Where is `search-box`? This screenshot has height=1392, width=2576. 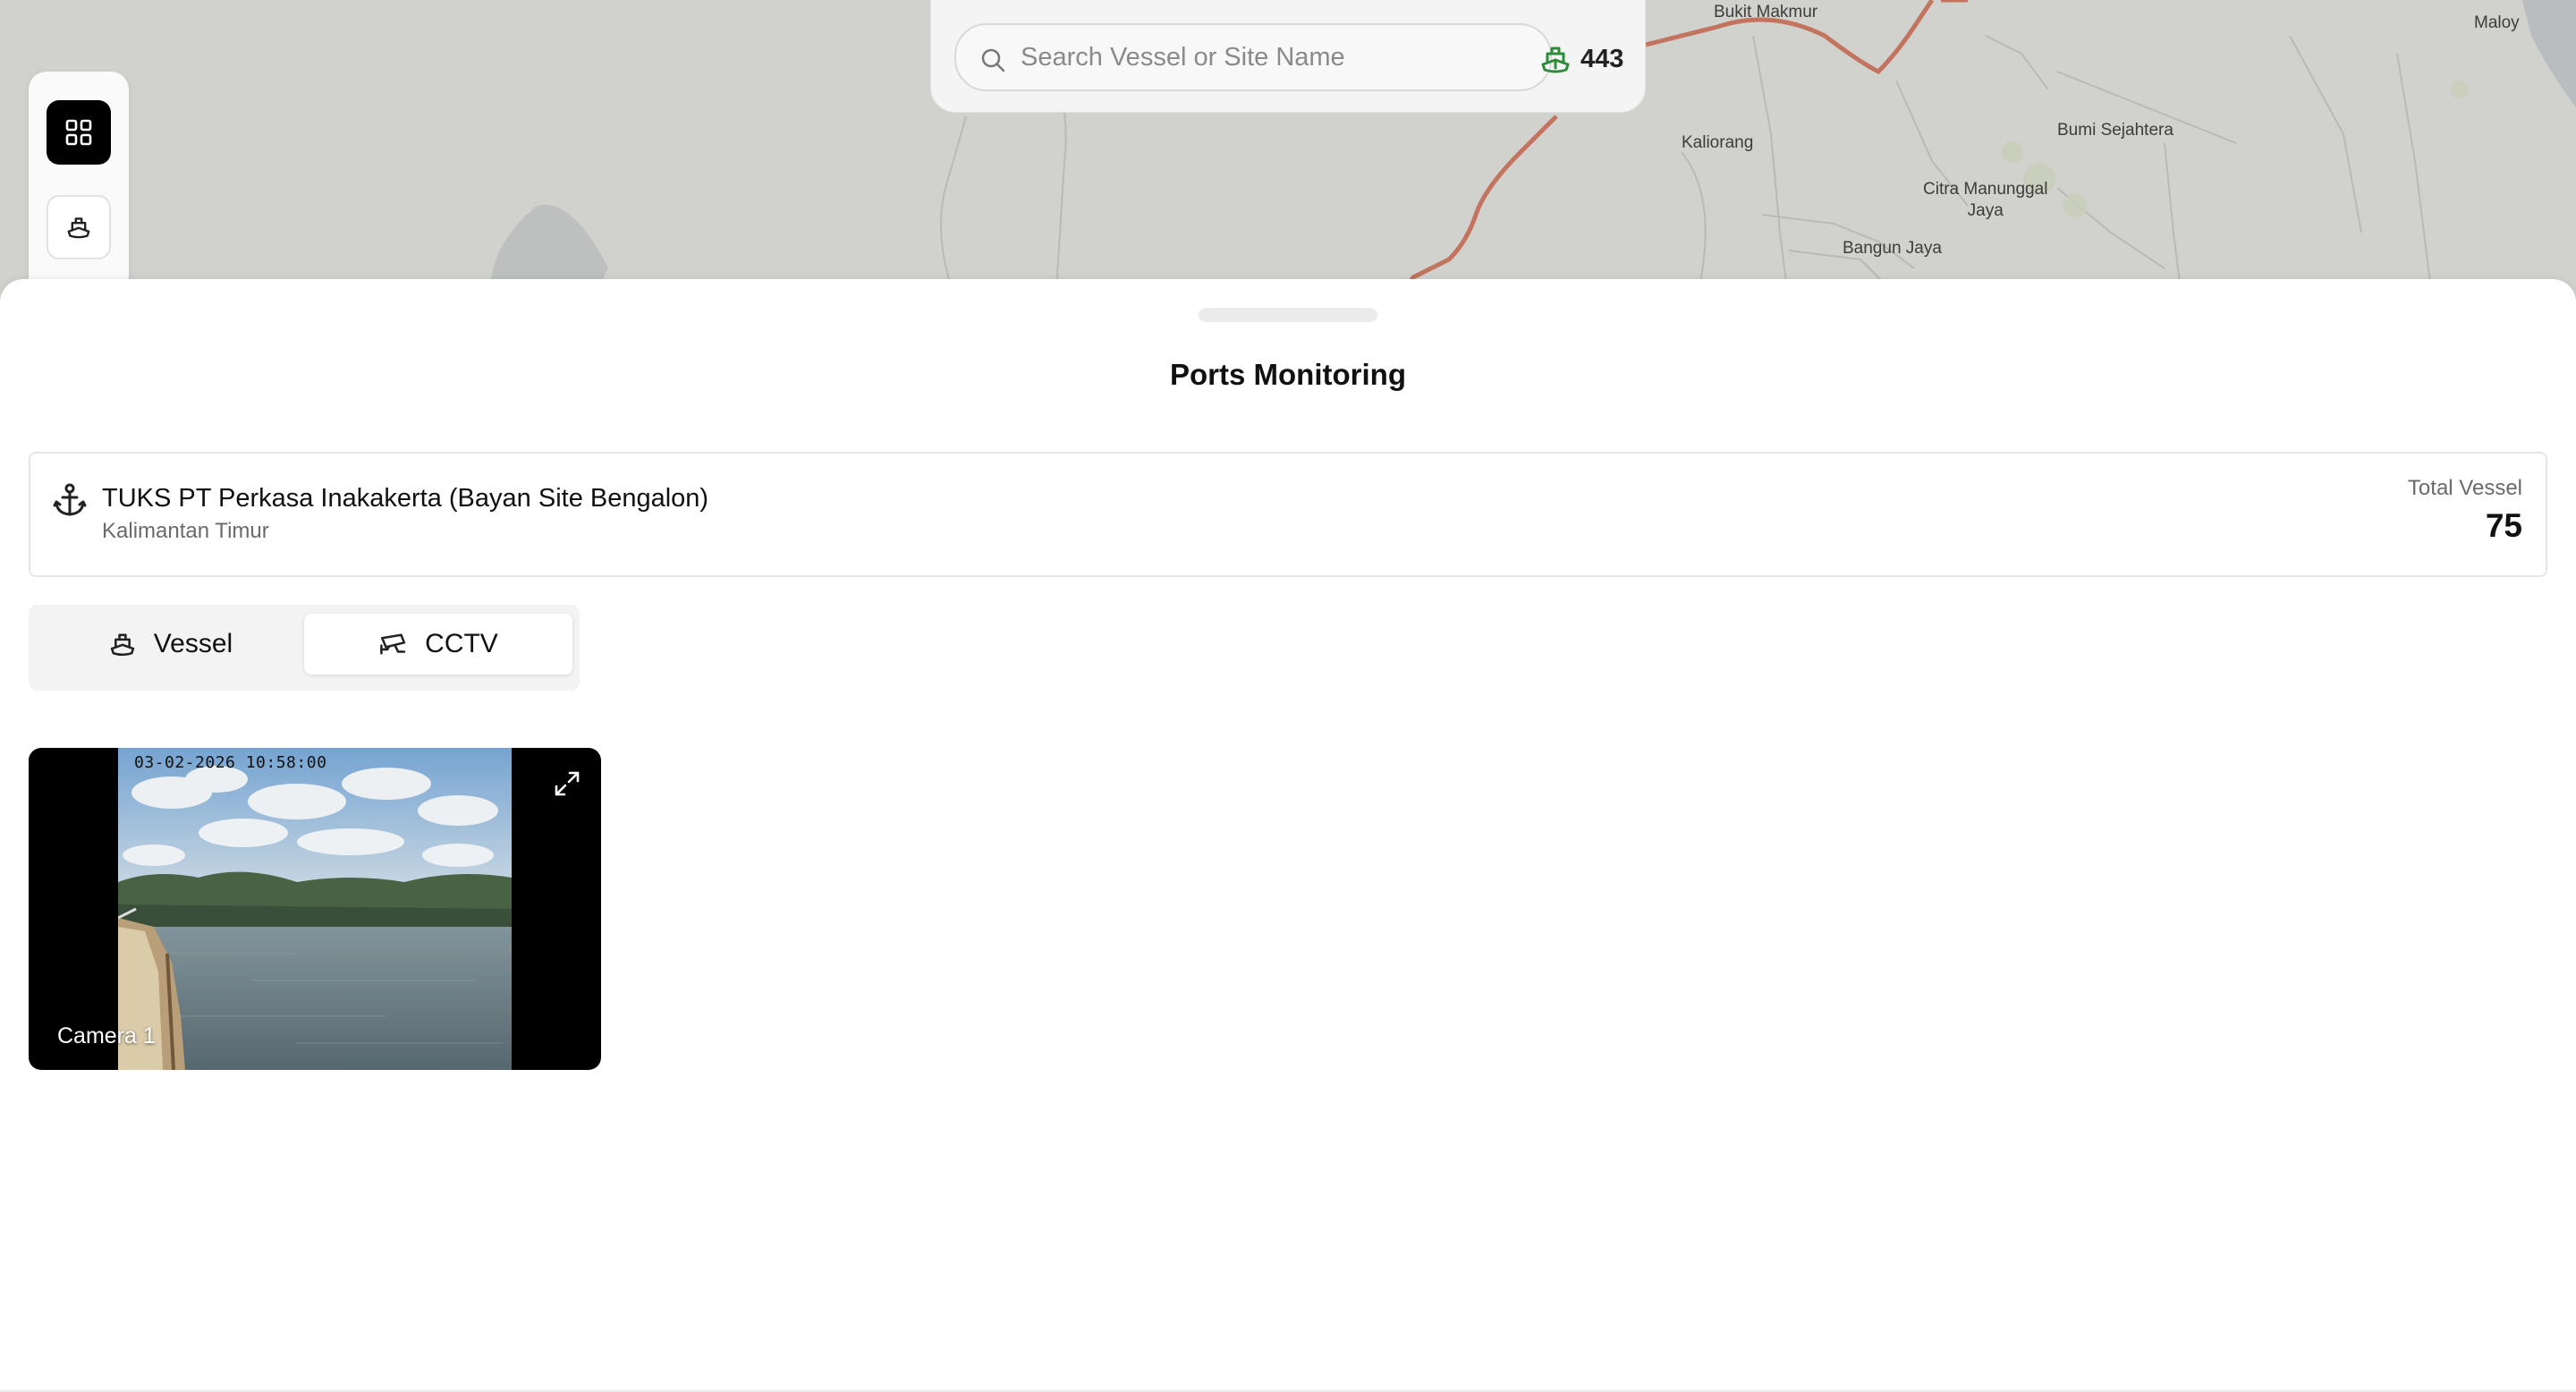
search-box is located at coordinates (1253, 57).